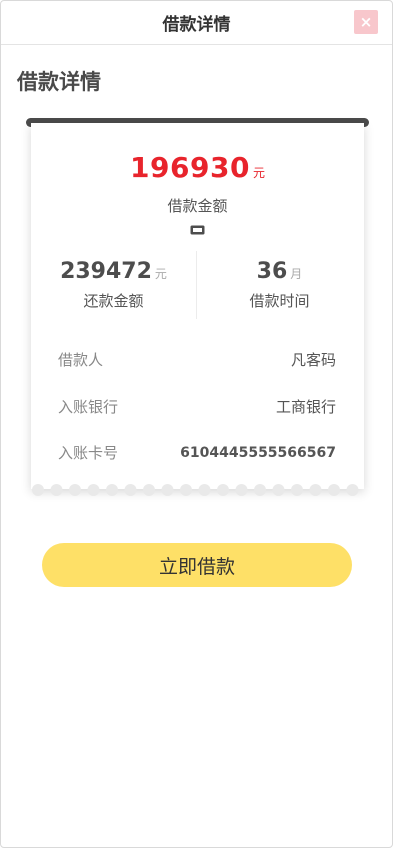  Describe the element at coordinates (160, 274) in the screenshot. I see `repay-amount-unit: 元` at that location.